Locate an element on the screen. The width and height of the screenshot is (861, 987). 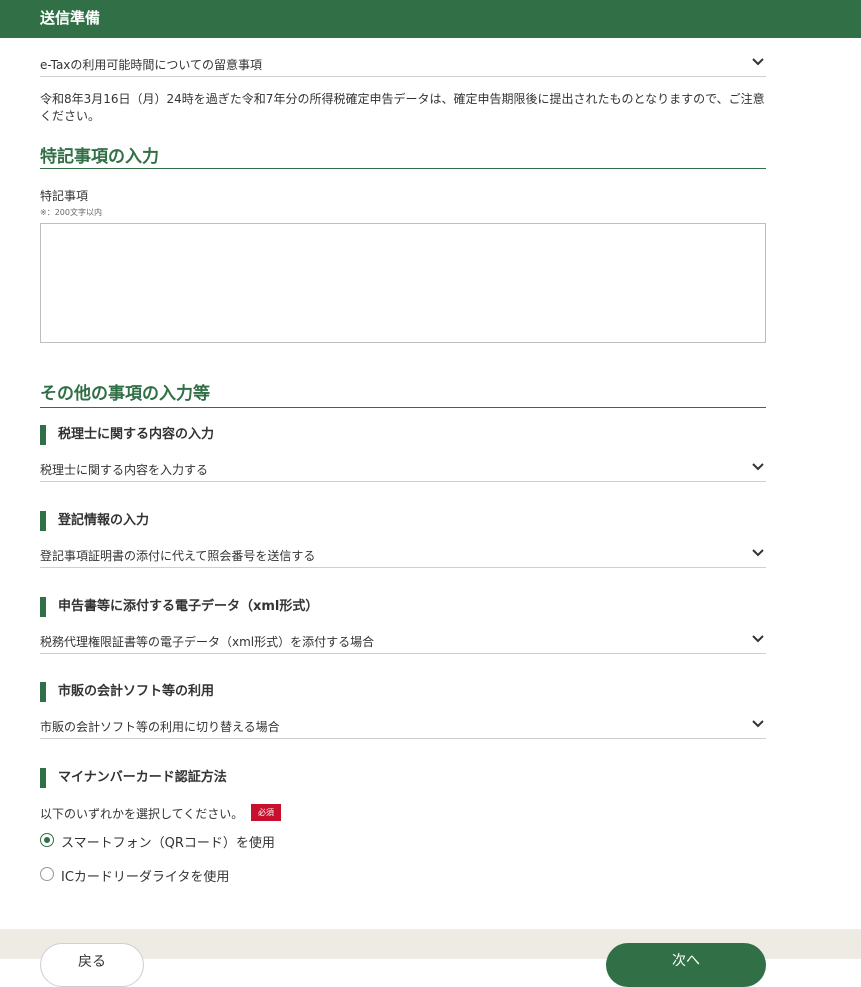
radio-label: スマートフォン（QRコード）を使用 is located at coordinates (168, 841).